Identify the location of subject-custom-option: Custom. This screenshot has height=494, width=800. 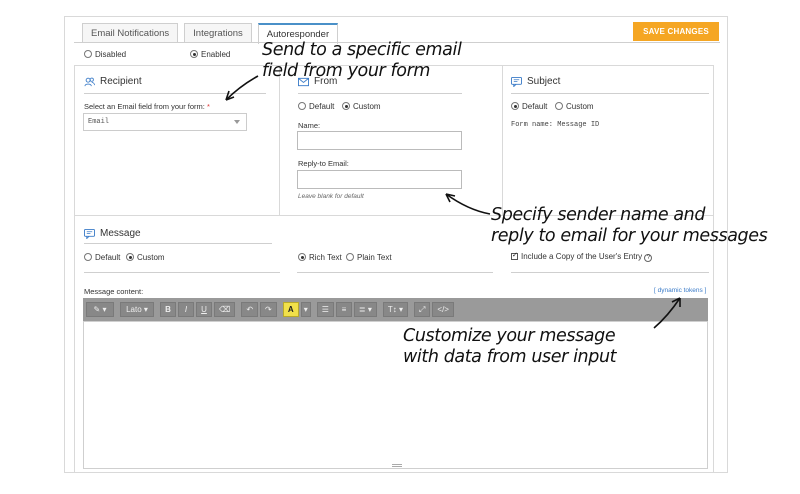
(574, 106).